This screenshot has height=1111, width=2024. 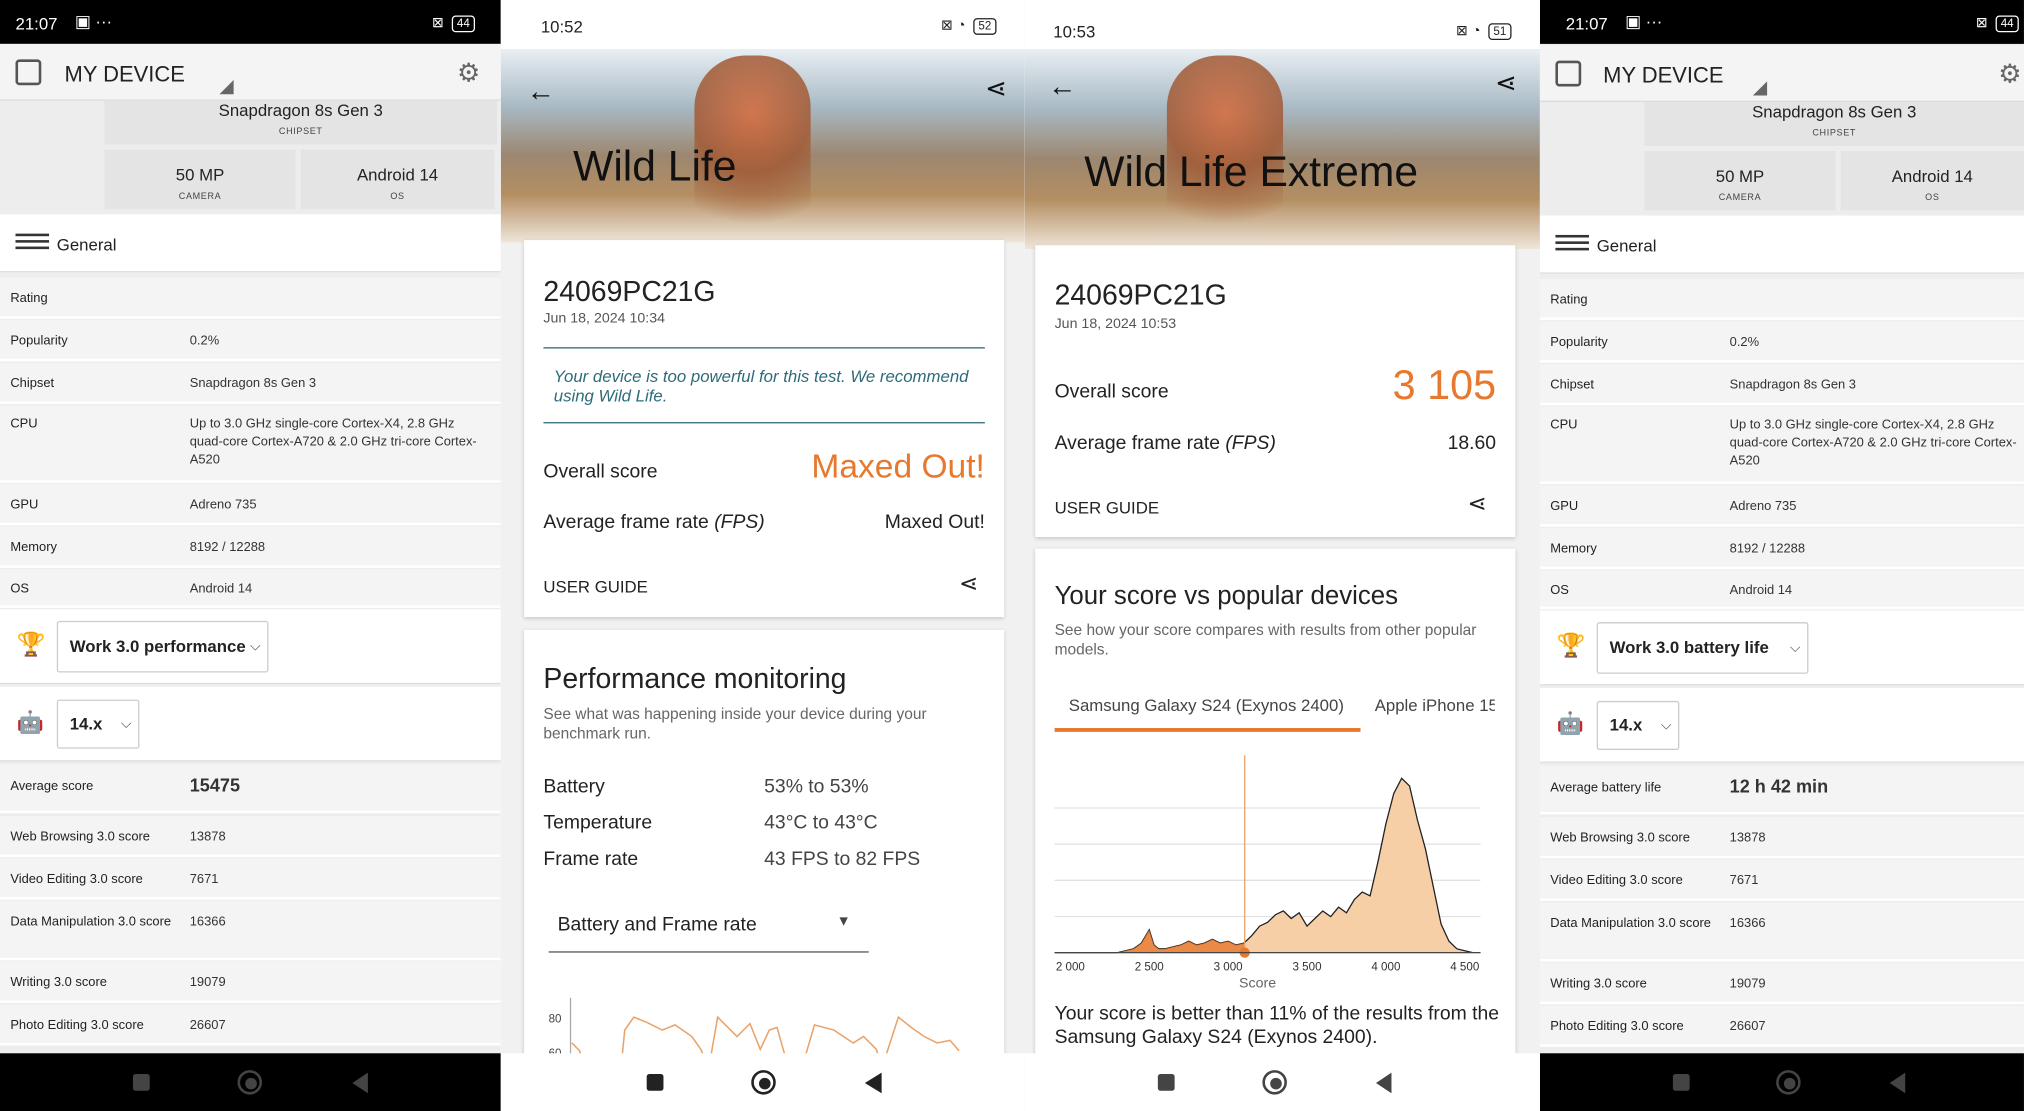 I want to click on comparison-title: Your score vs popular devices, so click(x=1226, y=596).